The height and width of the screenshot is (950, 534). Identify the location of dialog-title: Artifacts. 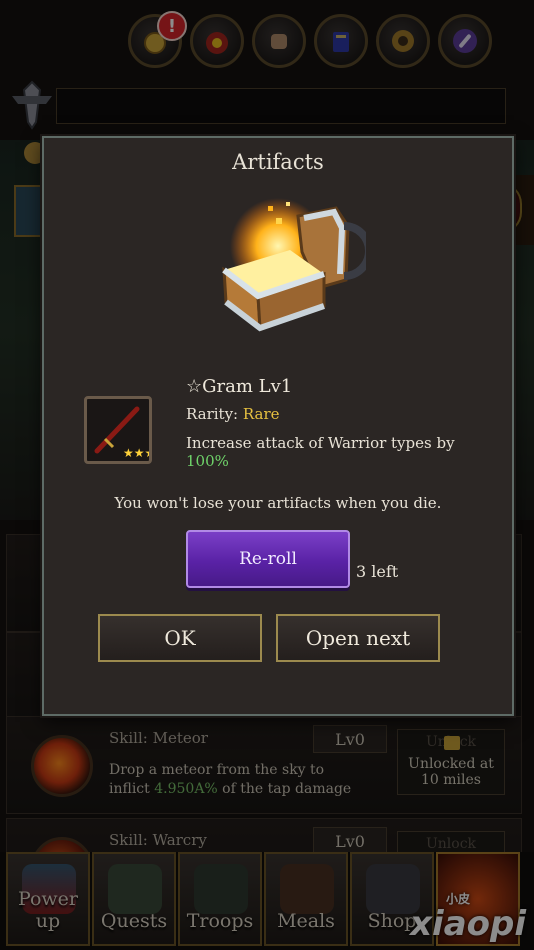
(278, 162).